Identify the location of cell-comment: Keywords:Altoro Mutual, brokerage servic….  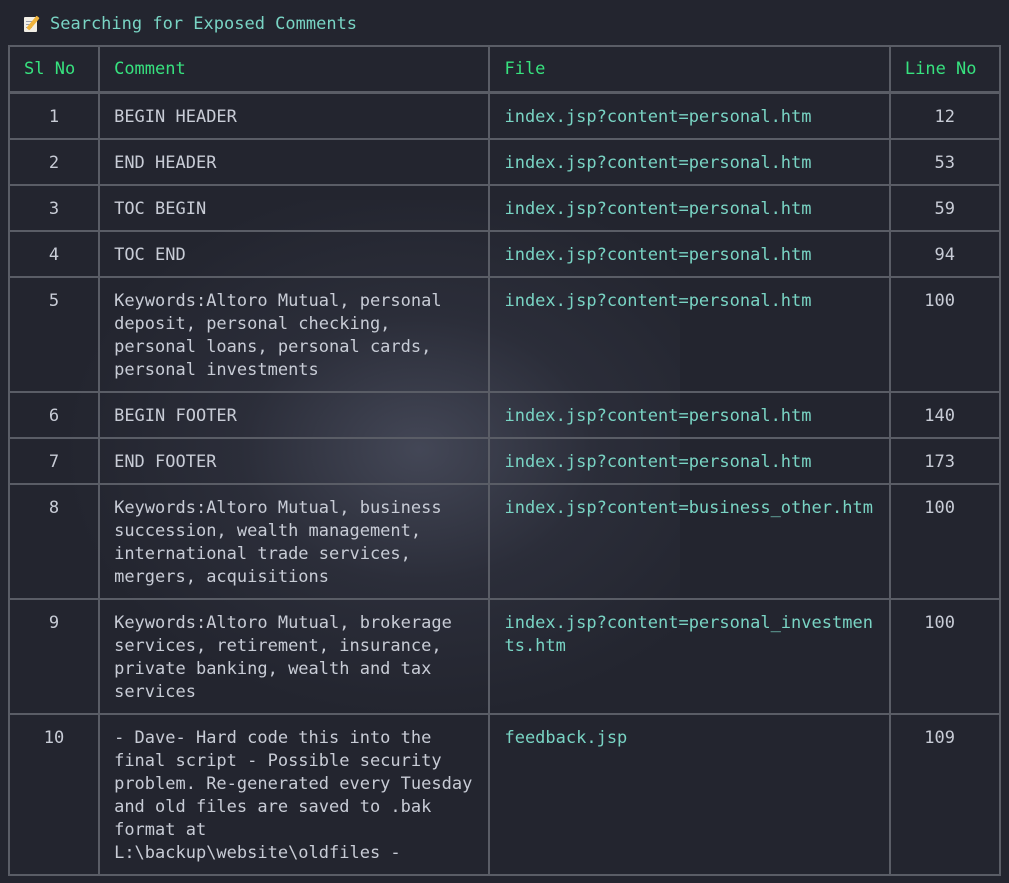
(294, 656).